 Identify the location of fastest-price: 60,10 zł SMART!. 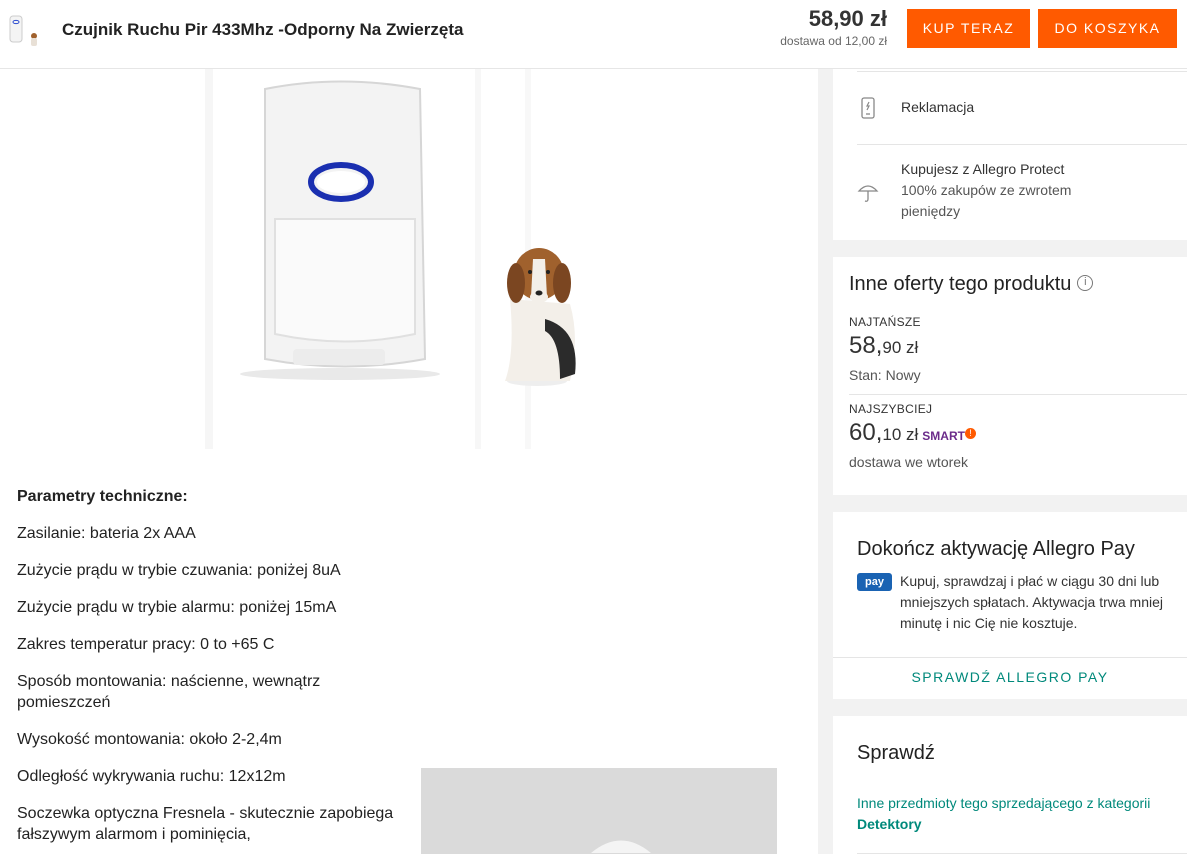
(912, 433).